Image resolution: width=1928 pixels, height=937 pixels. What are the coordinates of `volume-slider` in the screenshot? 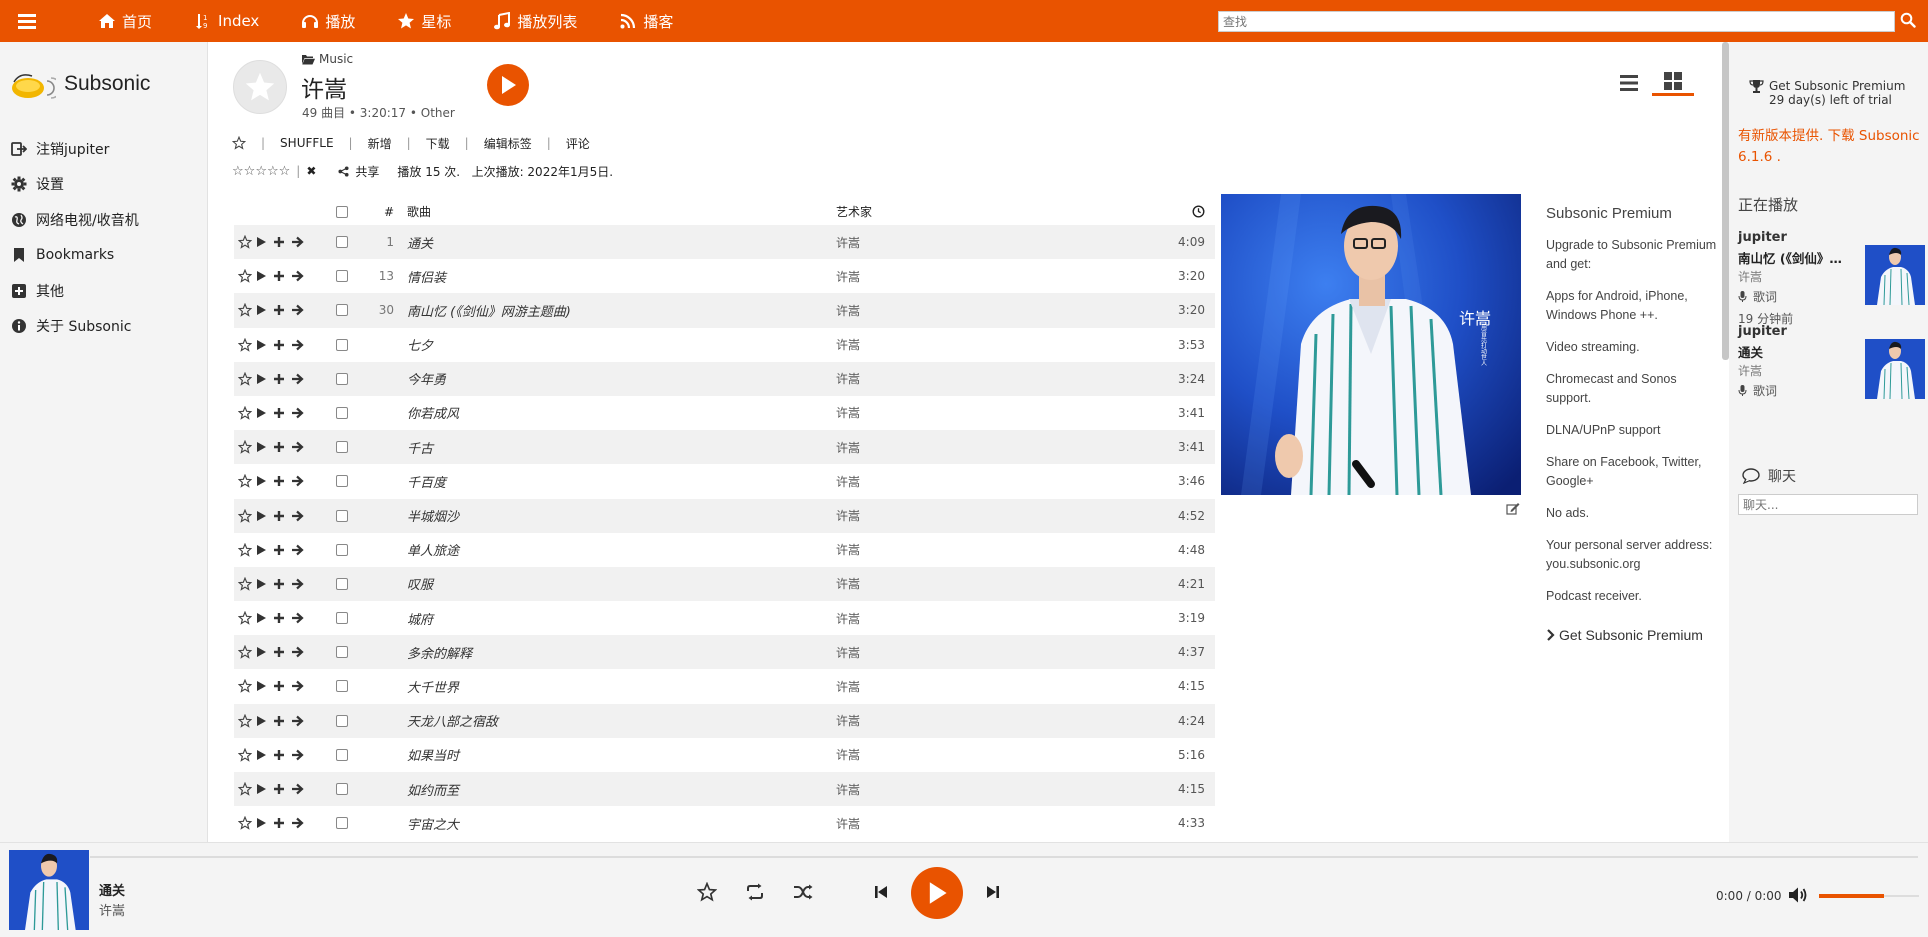 It's located at (1869, 896).